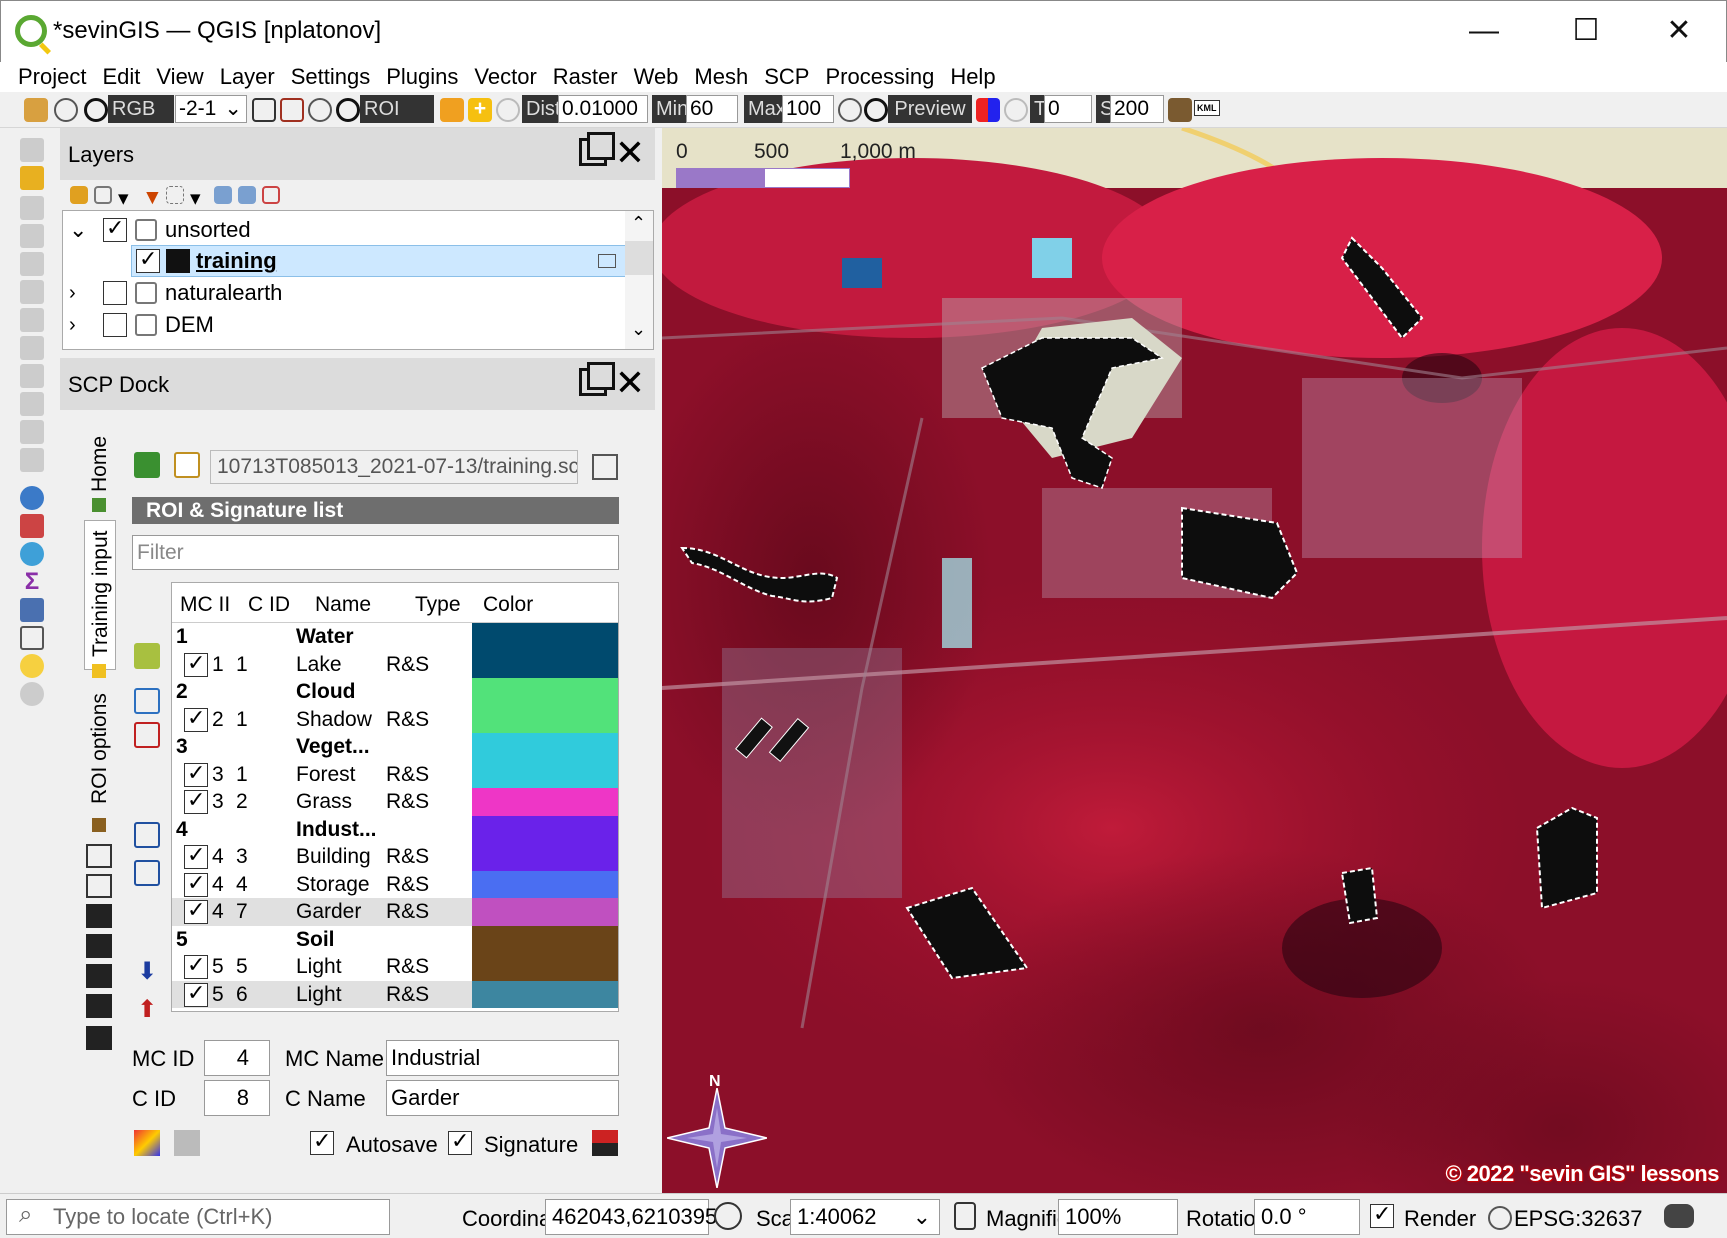 This screenshot has height=1238, width=1727. Describe the element at coordinates (32, 404) in the screenshot. I see `paste-icon` at that location.